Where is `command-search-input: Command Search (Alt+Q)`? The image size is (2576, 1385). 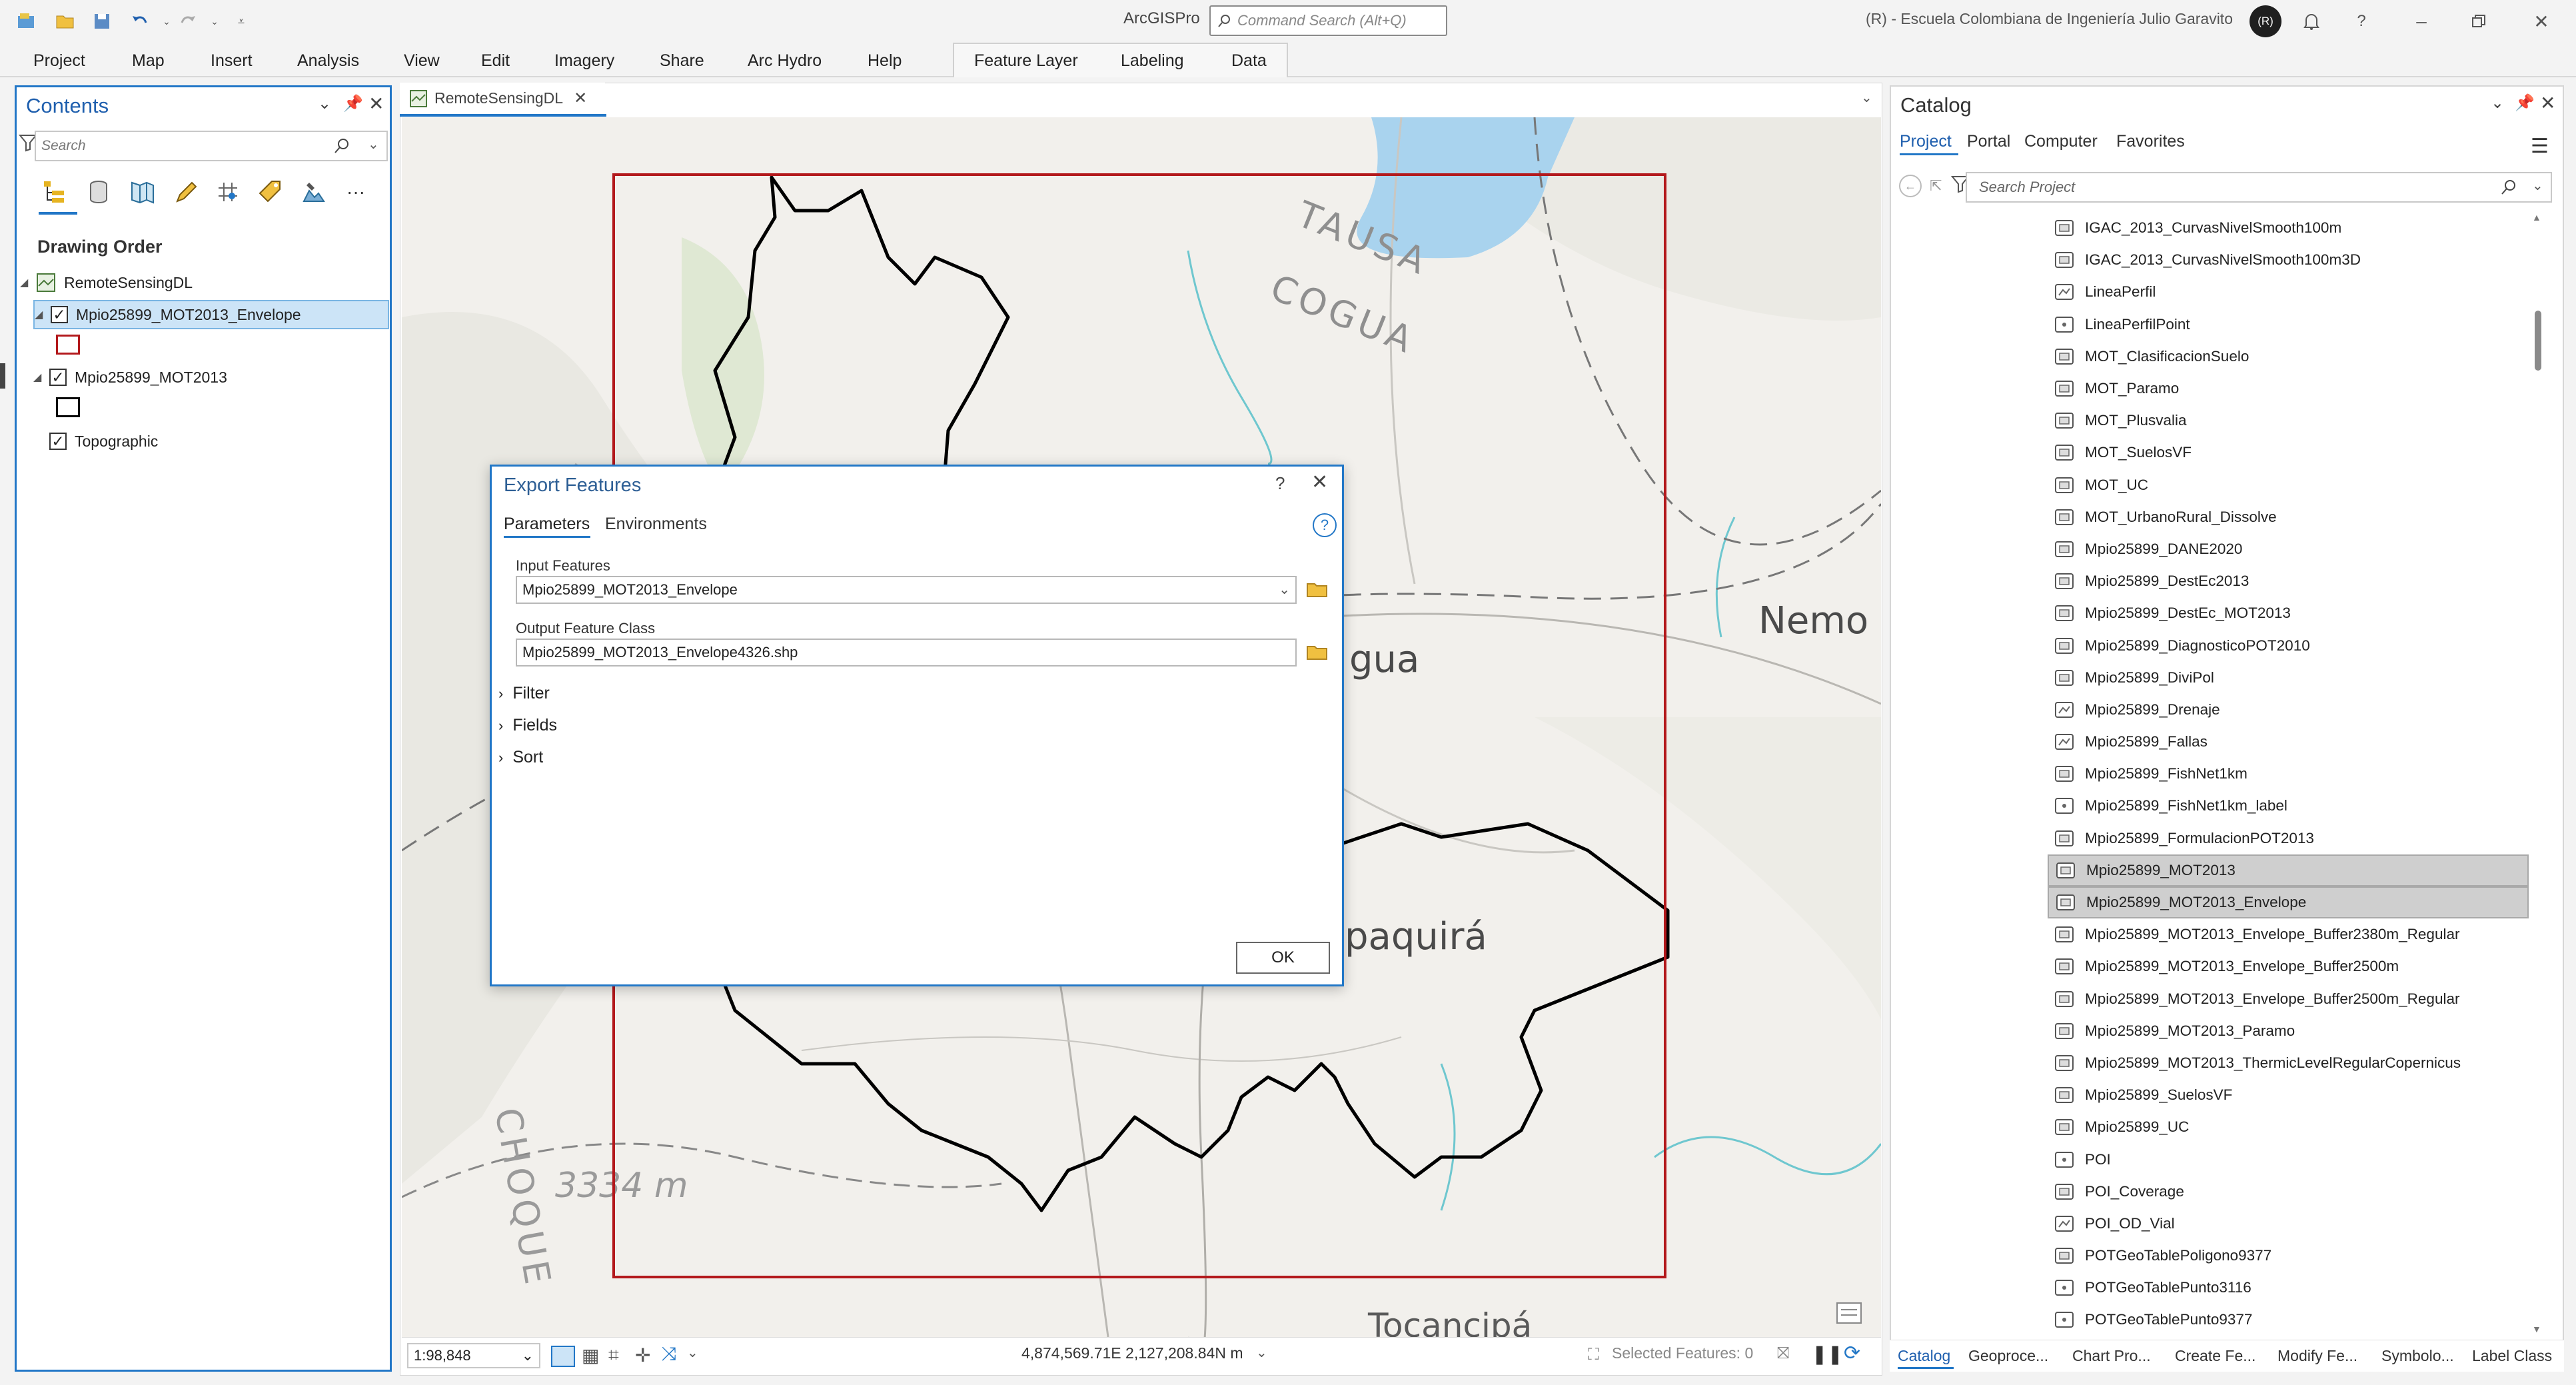 command-search-input: Command Search (Alt+Q) is located at coordinates (1328, 20).